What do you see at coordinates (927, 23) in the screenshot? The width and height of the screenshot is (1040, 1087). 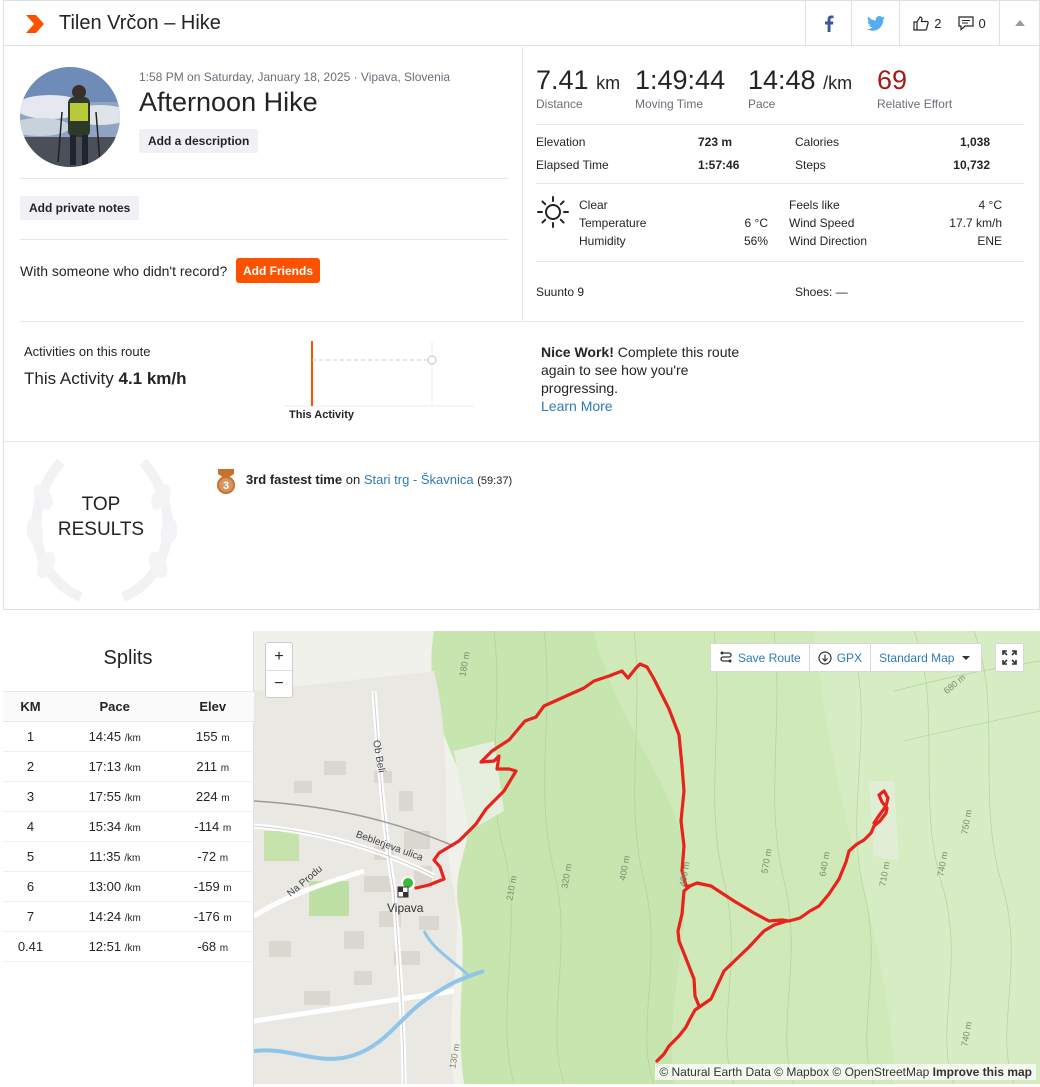 I see `kudos-button: 2` at bounding box center [927, 23].